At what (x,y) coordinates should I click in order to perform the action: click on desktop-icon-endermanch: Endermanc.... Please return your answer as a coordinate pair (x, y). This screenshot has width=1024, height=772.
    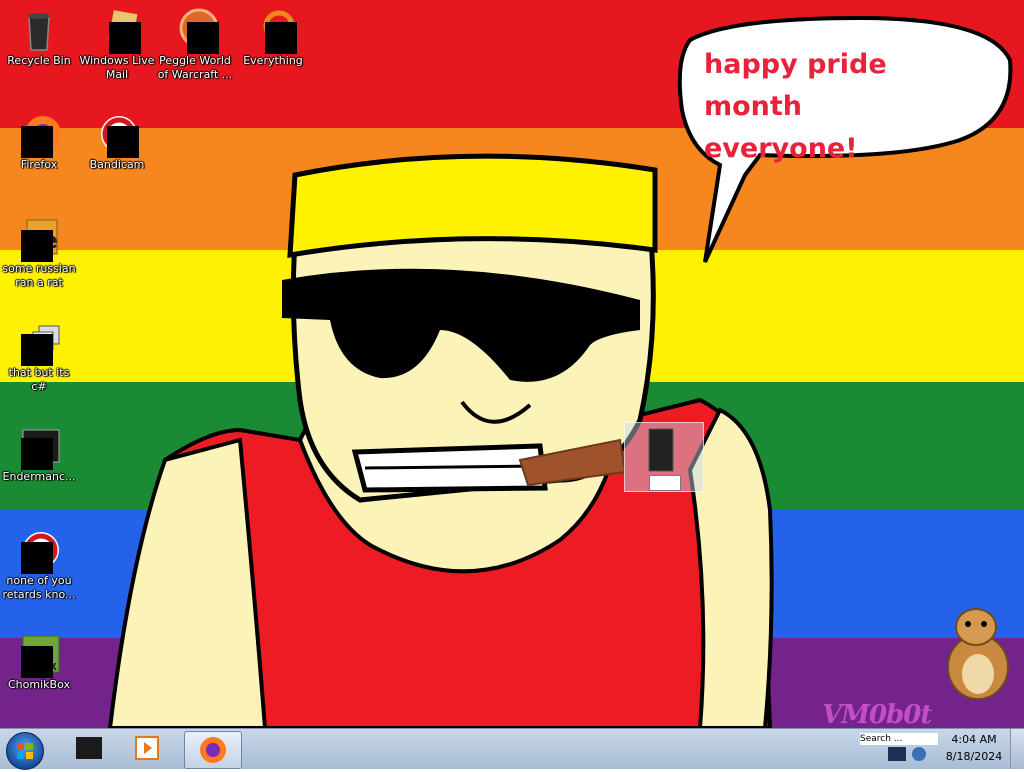
    Looking at the image, I should click on (39, 452).